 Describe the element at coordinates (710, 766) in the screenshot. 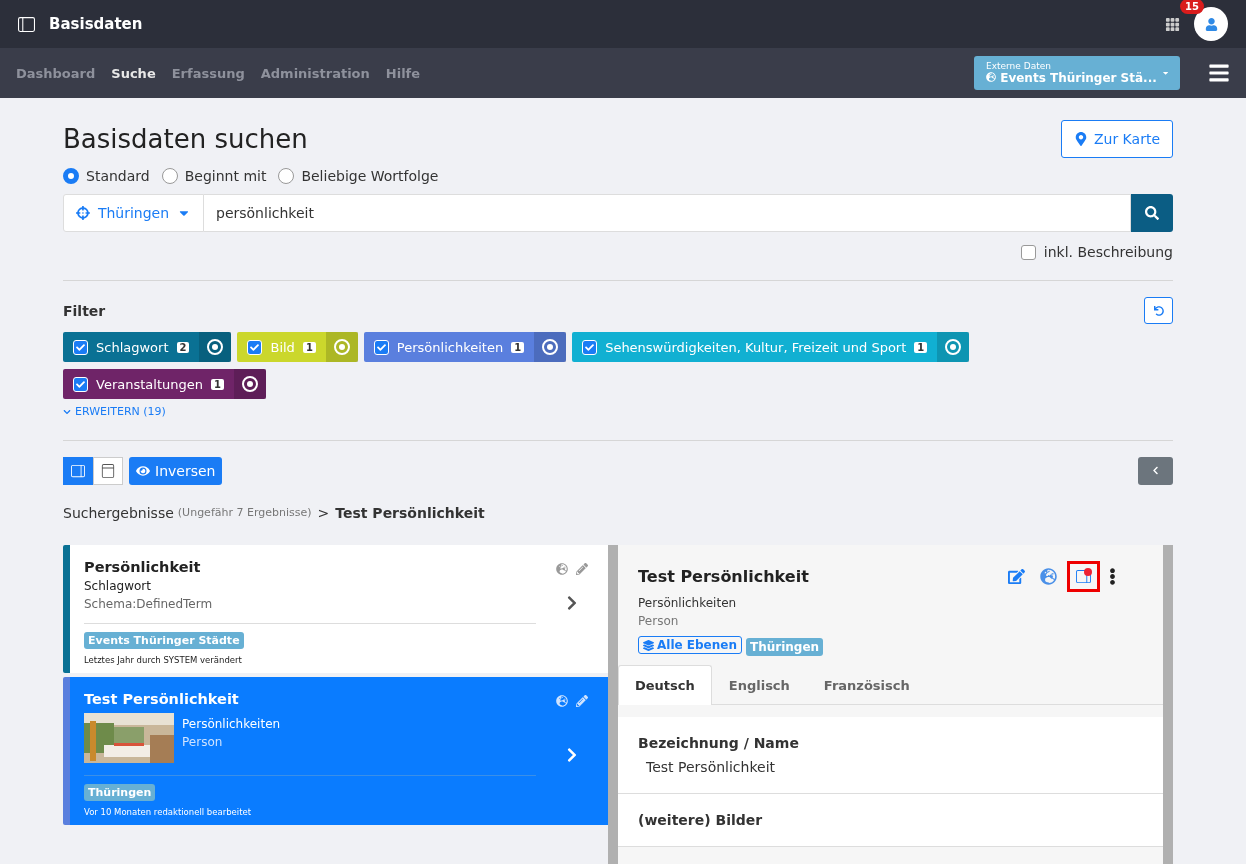

I see `field-value: Test Persönlichkeit` at that location.